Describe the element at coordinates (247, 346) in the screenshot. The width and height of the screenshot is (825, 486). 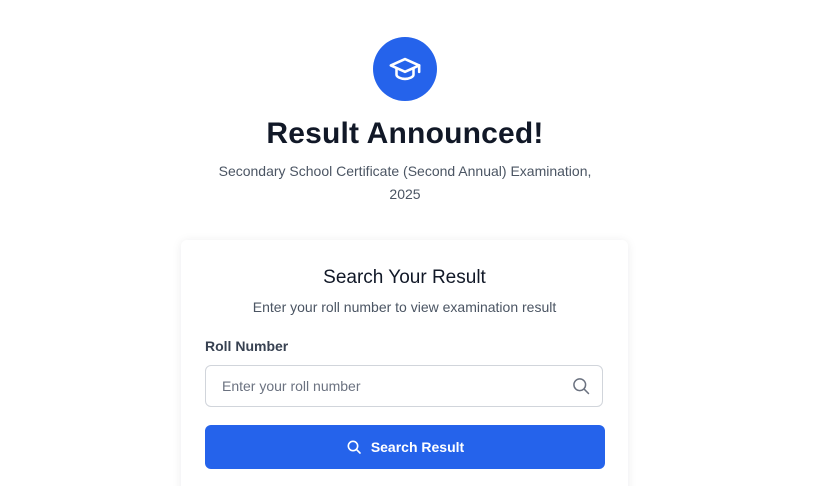
I see `roll-number-label: Roll Number` at that location.